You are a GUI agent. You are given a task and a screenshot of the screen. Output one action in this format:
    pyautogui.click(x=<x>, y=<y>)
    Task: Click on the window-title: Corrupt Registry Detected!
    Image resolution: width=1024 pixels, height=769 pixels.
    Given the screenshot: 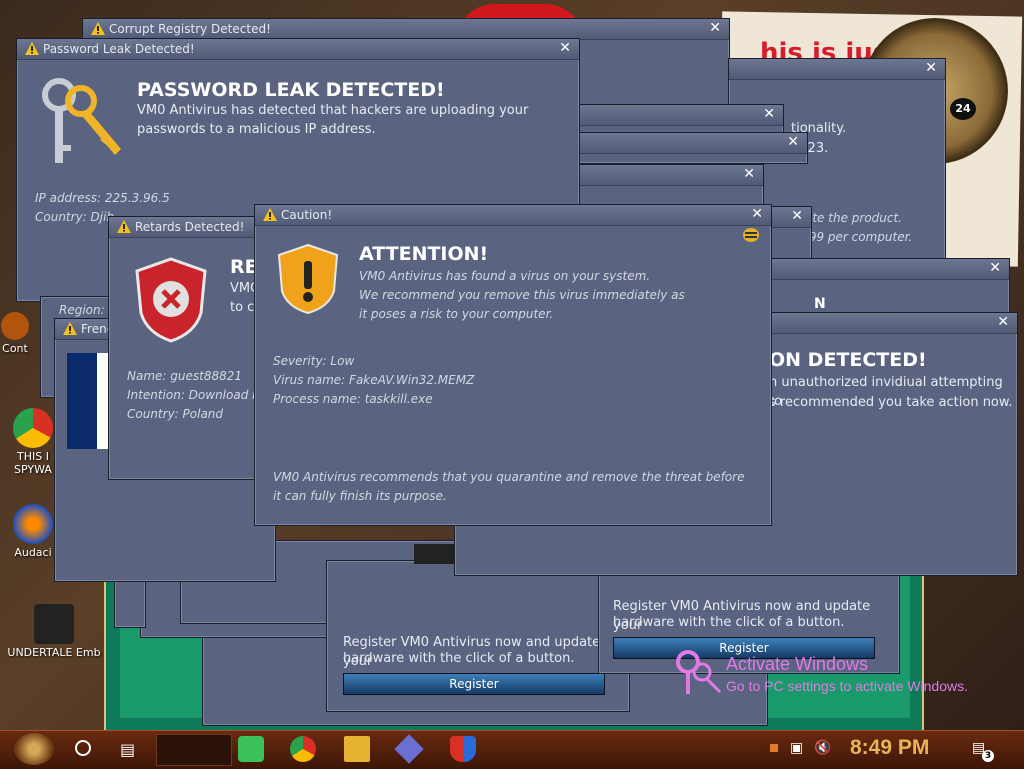 What is the action you would take?
    pyautogui.click(x=190, y=29)
    